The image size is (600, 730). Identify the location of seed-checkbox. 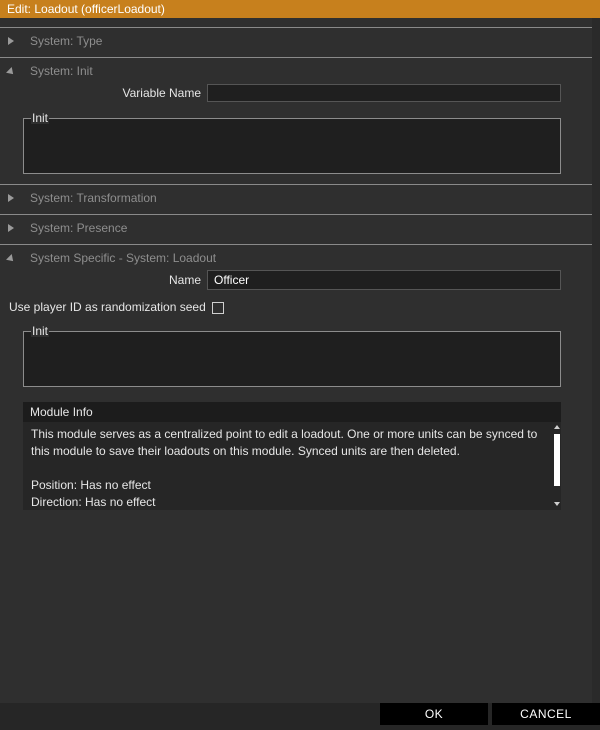
(218, 308).